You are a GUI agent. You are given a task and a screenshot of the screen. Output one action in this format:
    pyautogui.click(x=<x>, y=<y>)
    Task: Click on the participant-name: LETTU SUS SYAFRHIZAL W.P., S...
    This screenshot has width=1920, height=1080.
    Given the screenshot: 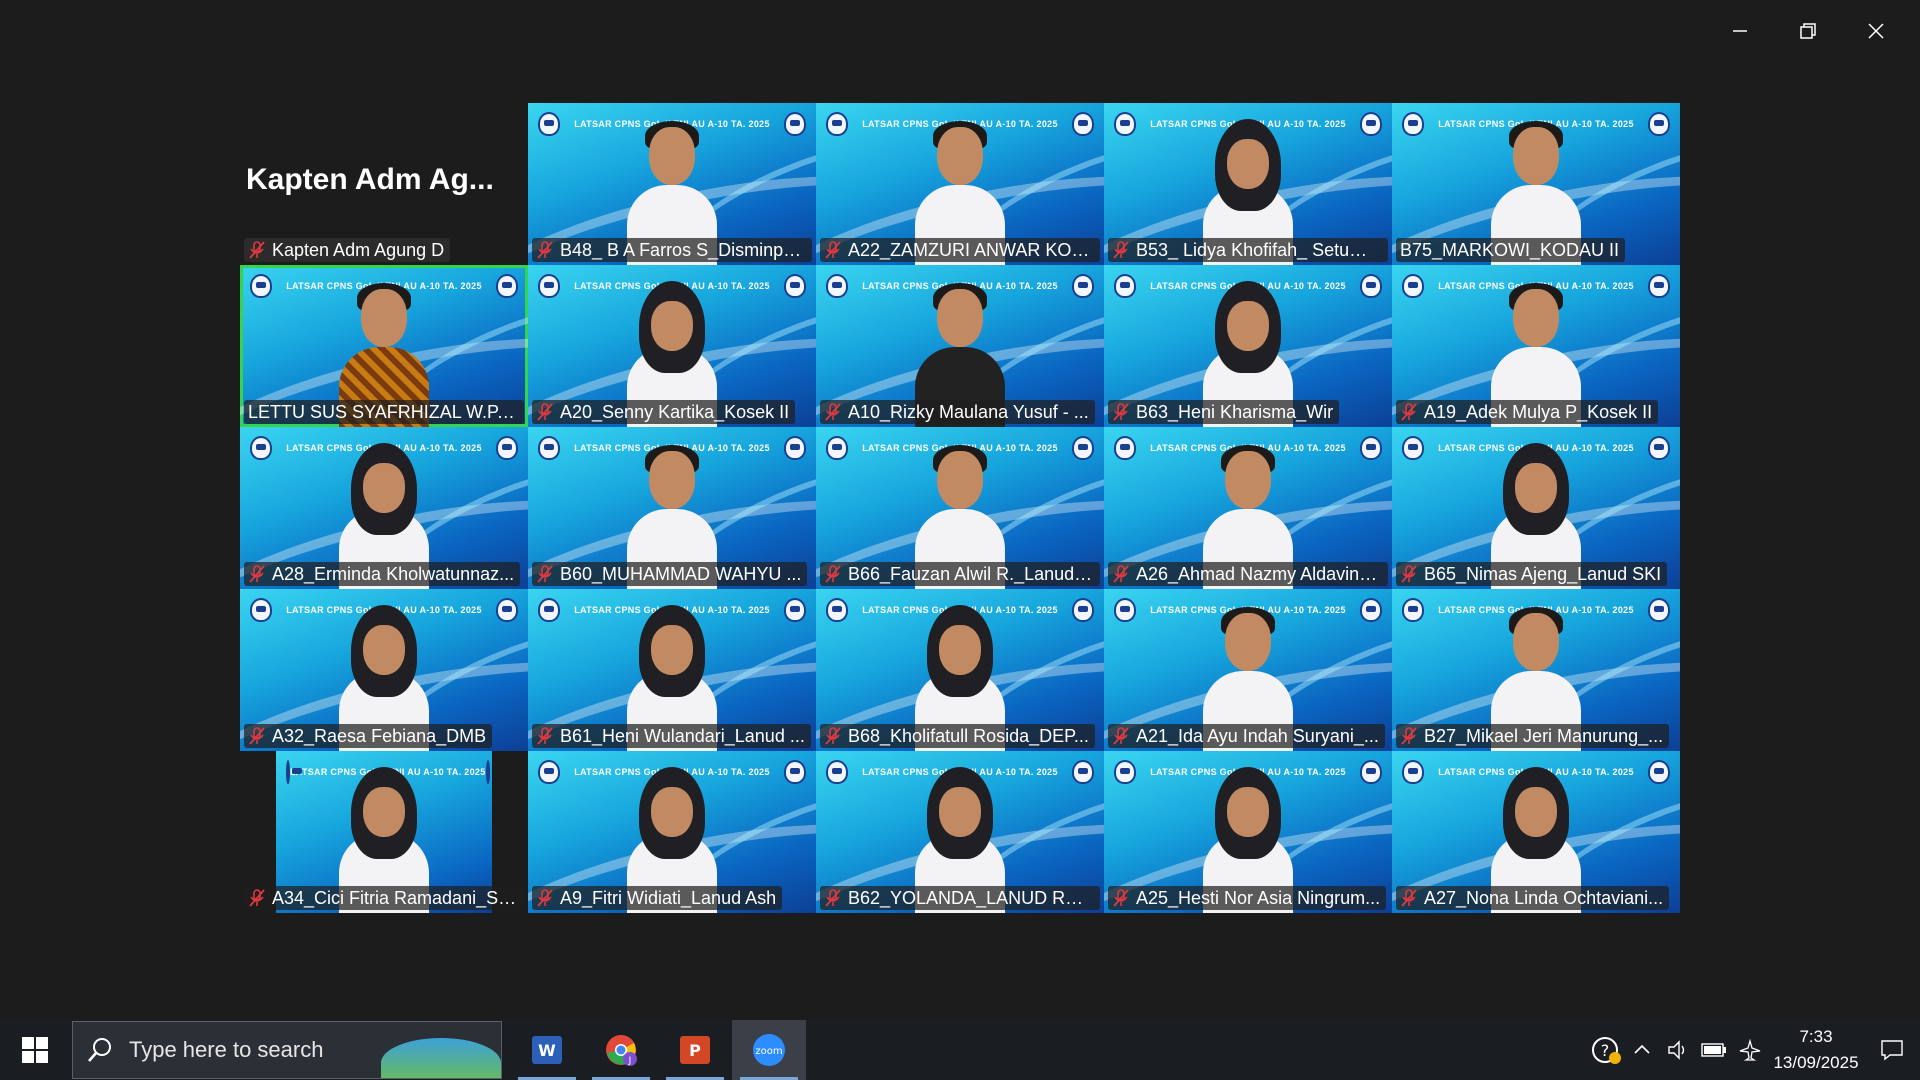 What is the action you would take?
    pyautogui.click(x=383, y=411)
    